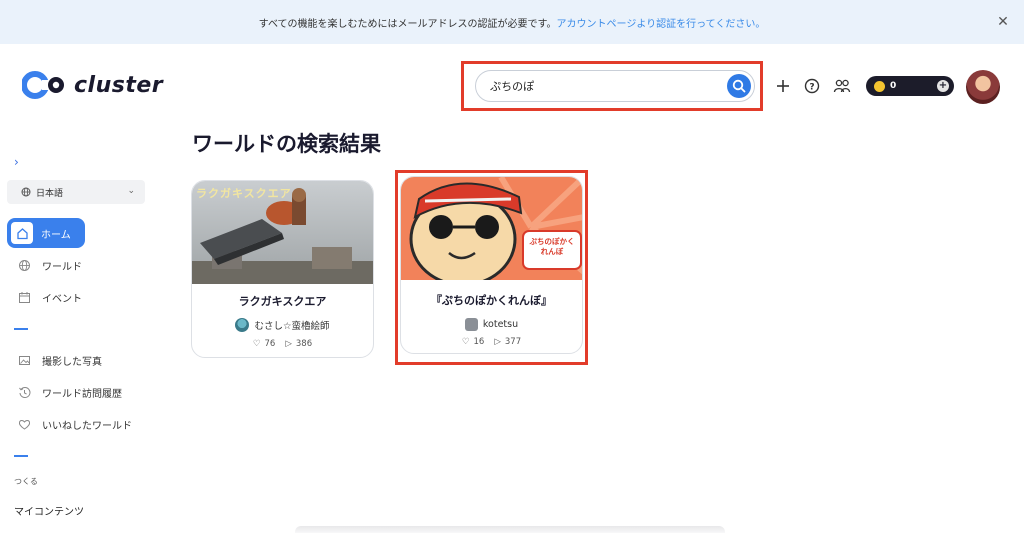  I want to click on sidebar-item-history: ワールド訪問履歴, so click(77, 392).